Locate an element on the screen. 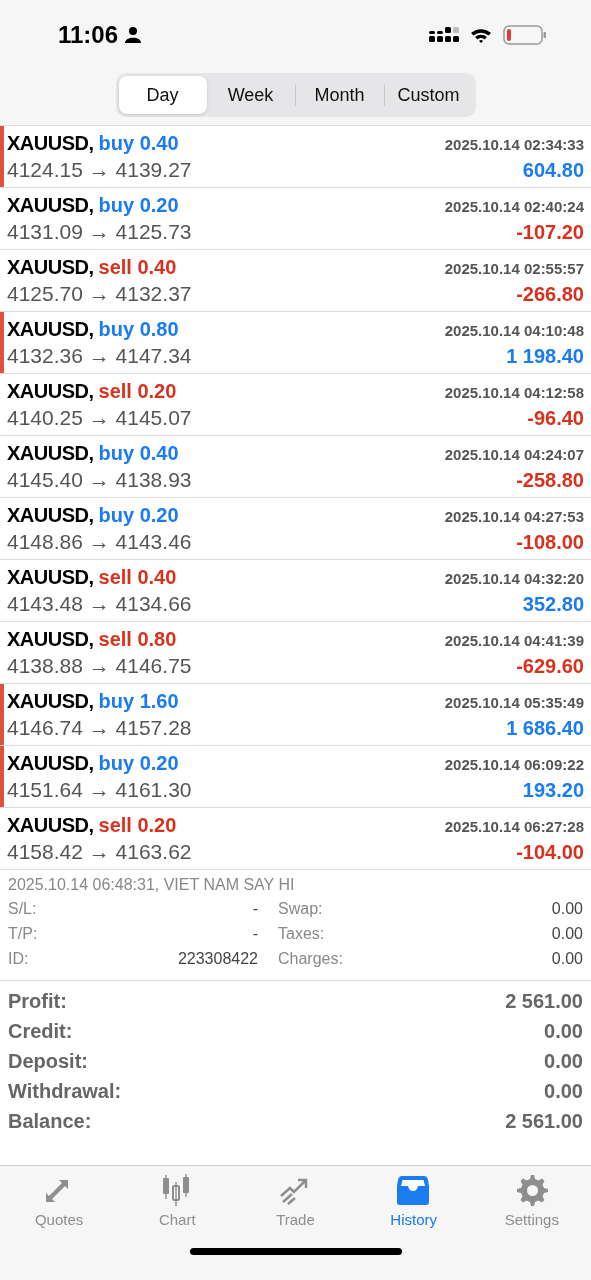  summary-label: Credit: is located at coordinates (40, 1031).